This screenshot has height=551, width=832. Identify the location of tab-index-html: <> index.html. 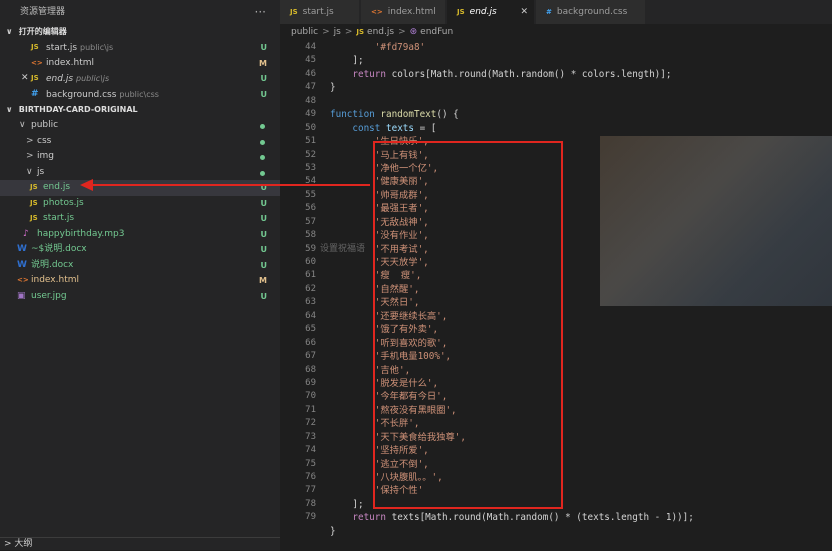
(403, 12).